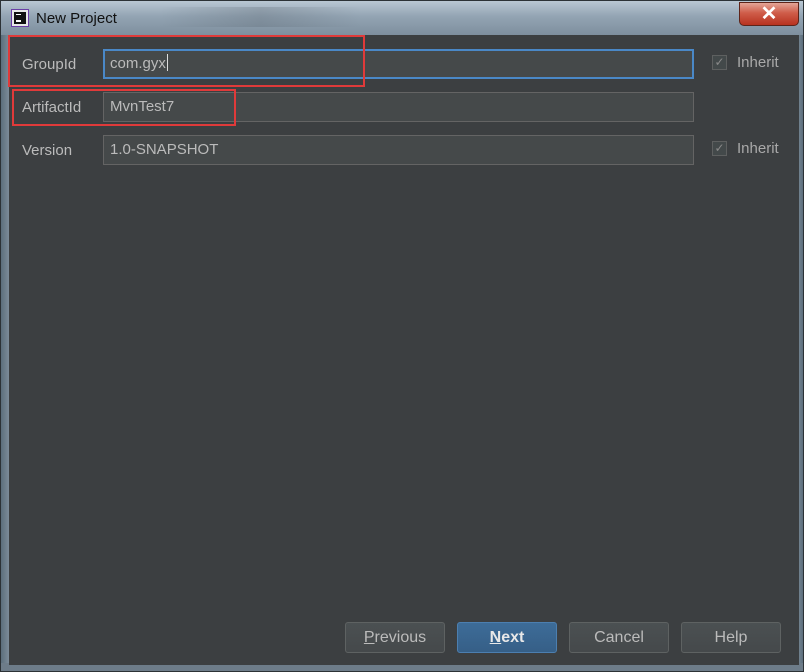 This screenshot has height=672, width=804. Describe the element at coordinates (398, 107) in the screenshot. I see `artifact-id-field: MvnTest7` at that location.